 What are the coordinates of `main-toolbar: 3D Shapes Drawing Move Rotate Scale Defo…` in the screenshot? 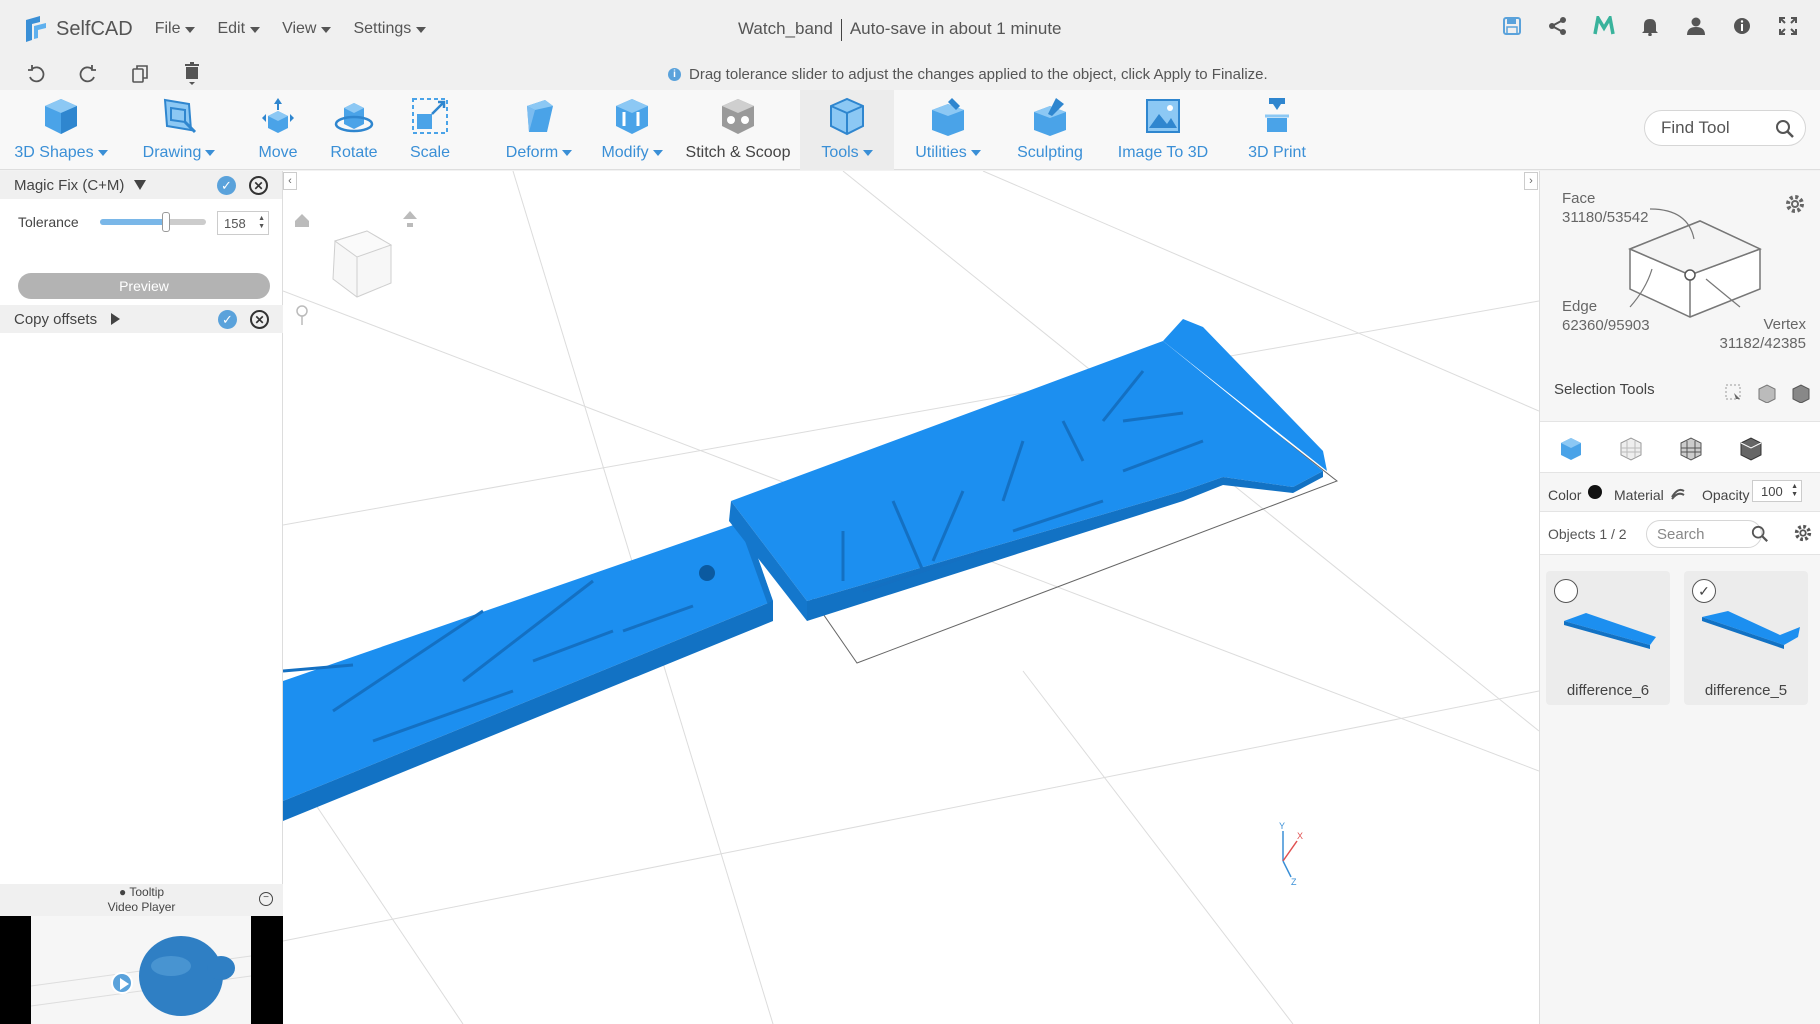 It's located at (910, 130).